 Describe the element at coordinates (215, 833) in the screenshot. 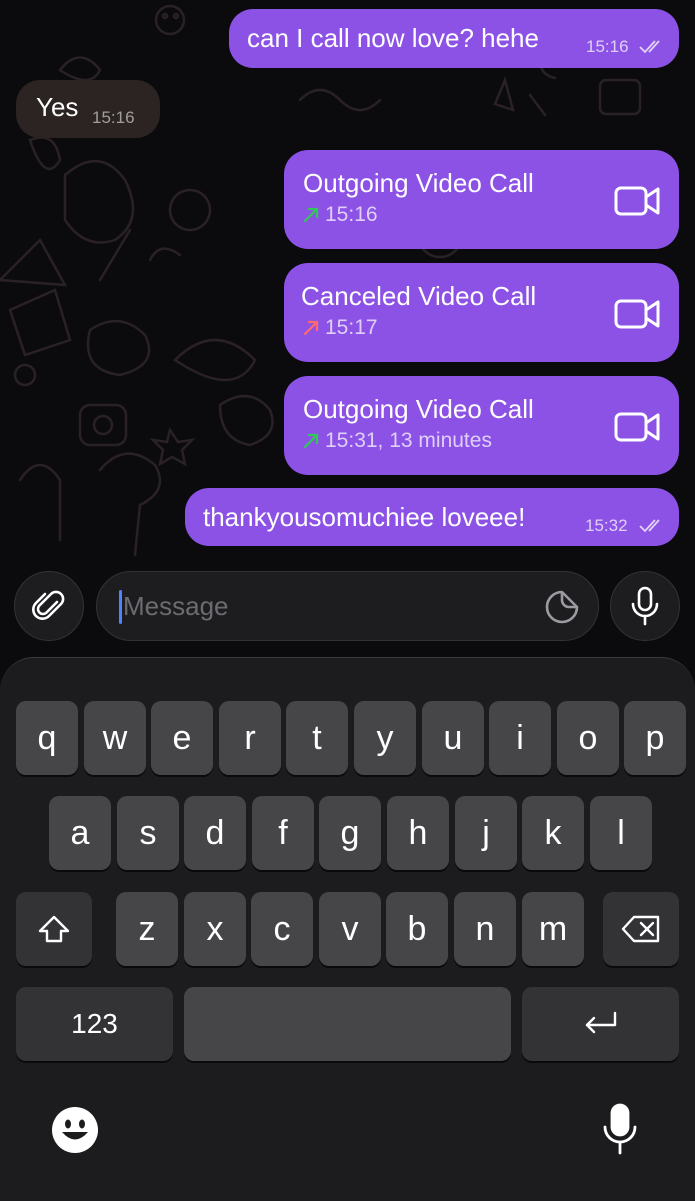

I see `key-d: d` at that location.